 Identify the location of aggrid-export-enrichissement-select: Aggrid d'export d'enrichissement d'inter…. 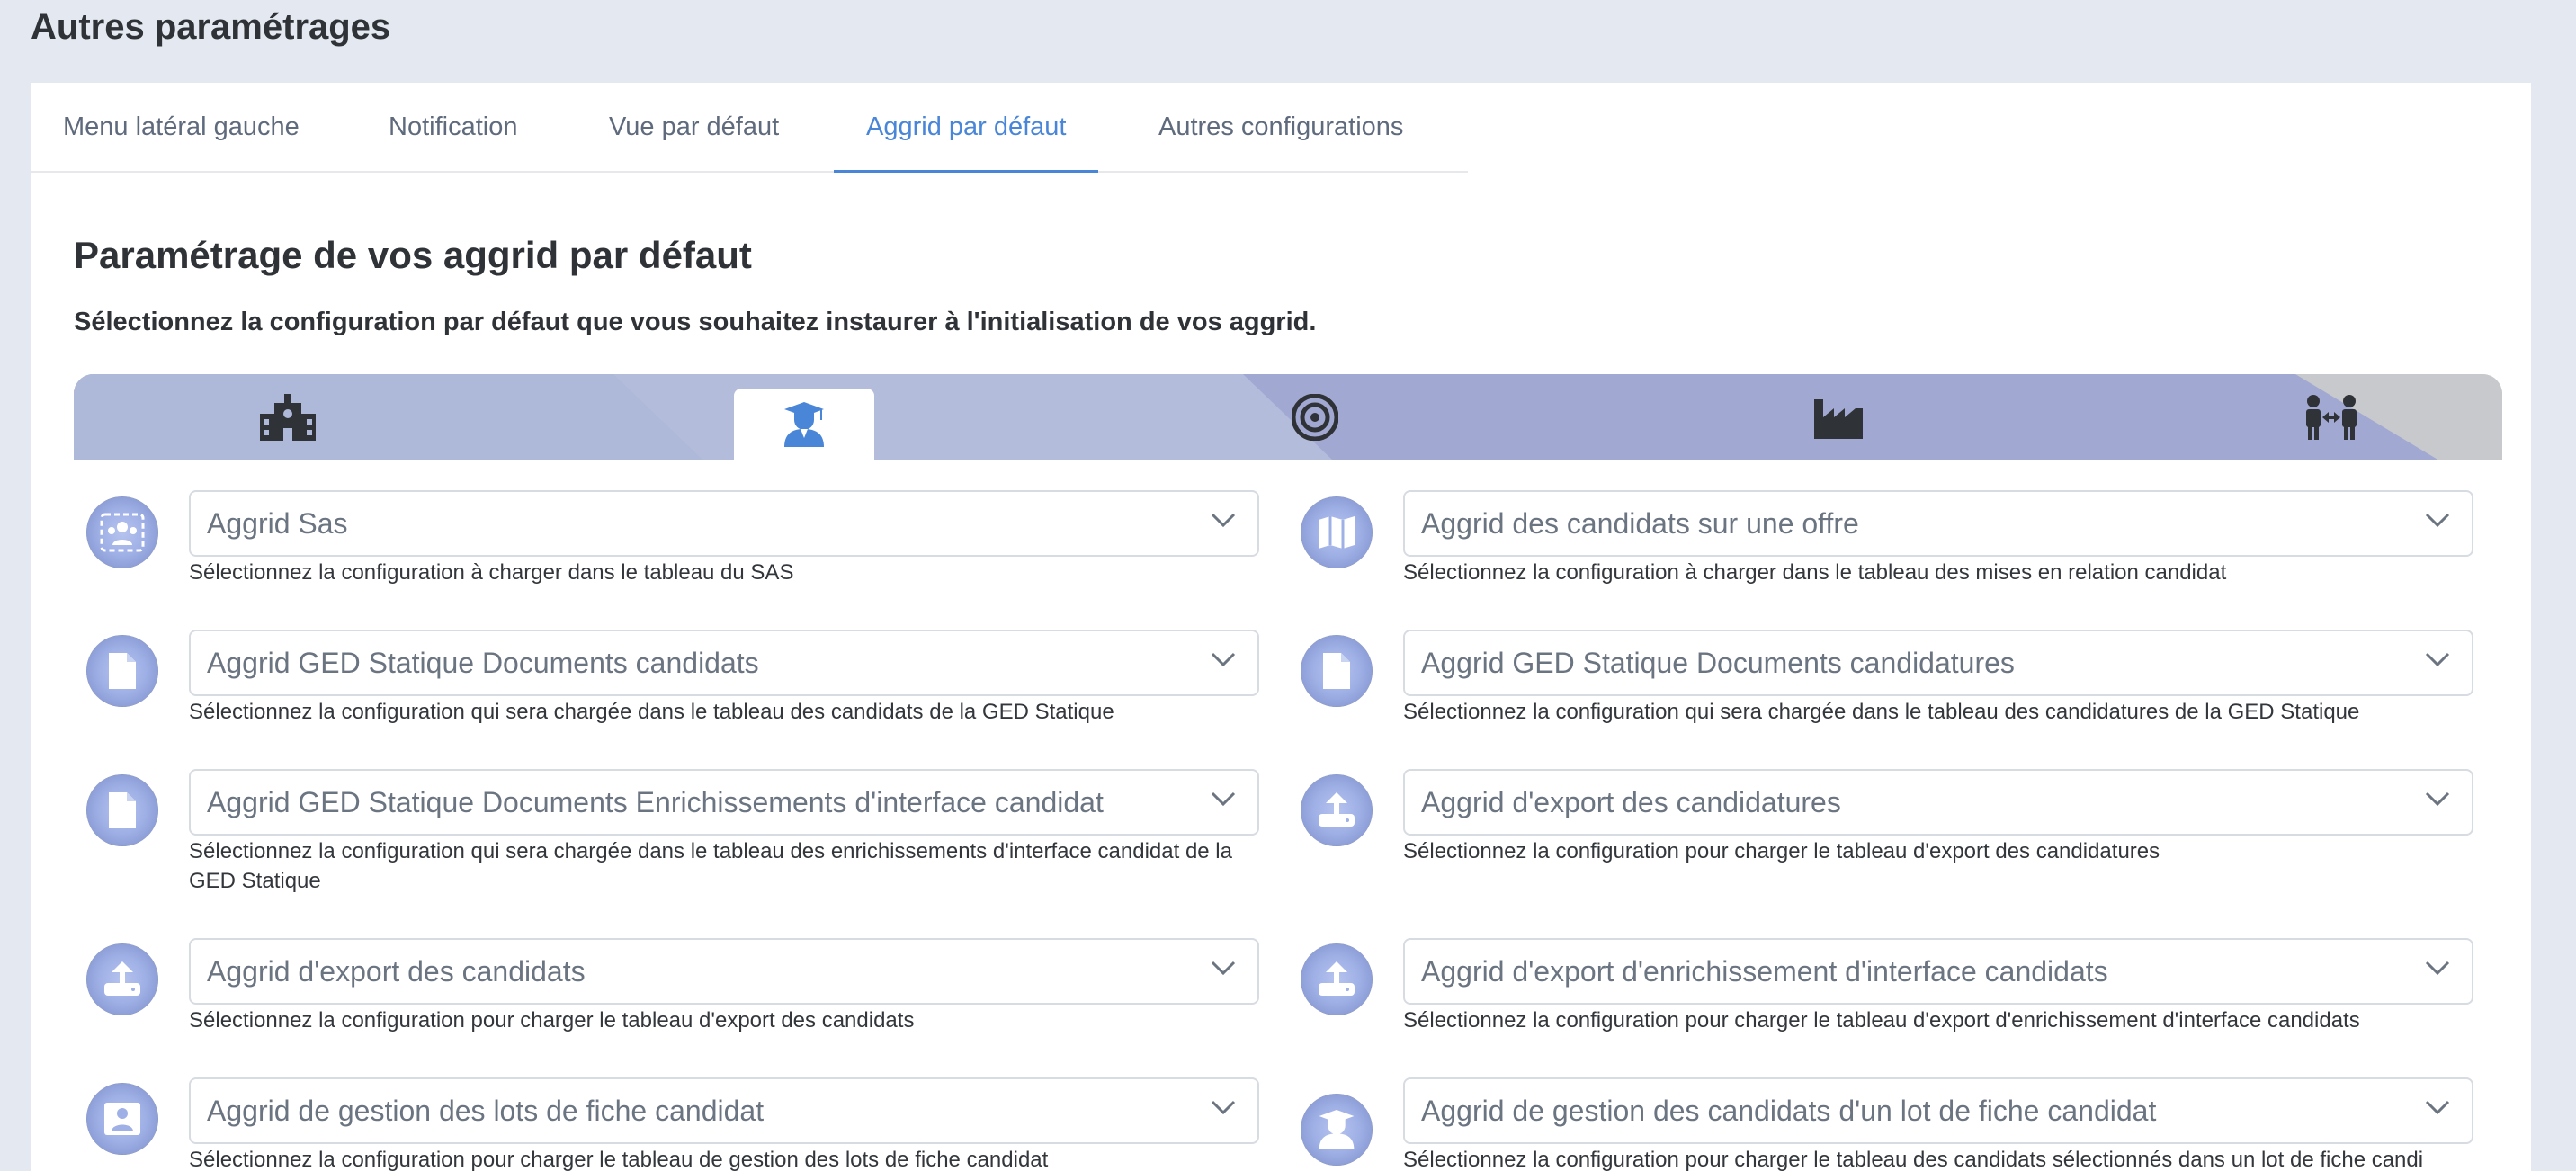
(1938, 971).